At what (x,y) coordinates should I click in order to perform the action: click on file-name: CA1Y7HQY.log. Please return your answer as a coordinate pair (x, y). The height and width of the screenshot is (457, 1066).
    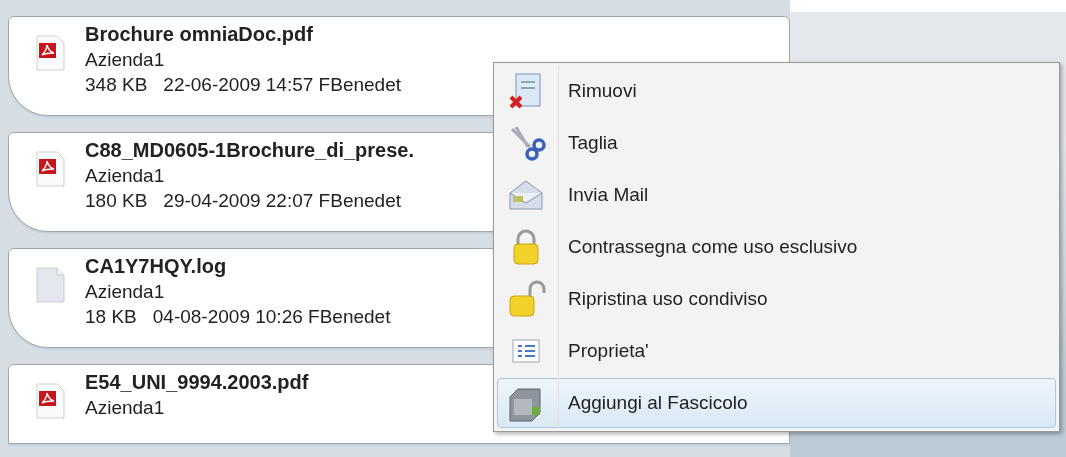
    Looking at the image, I should click on (156, 266).